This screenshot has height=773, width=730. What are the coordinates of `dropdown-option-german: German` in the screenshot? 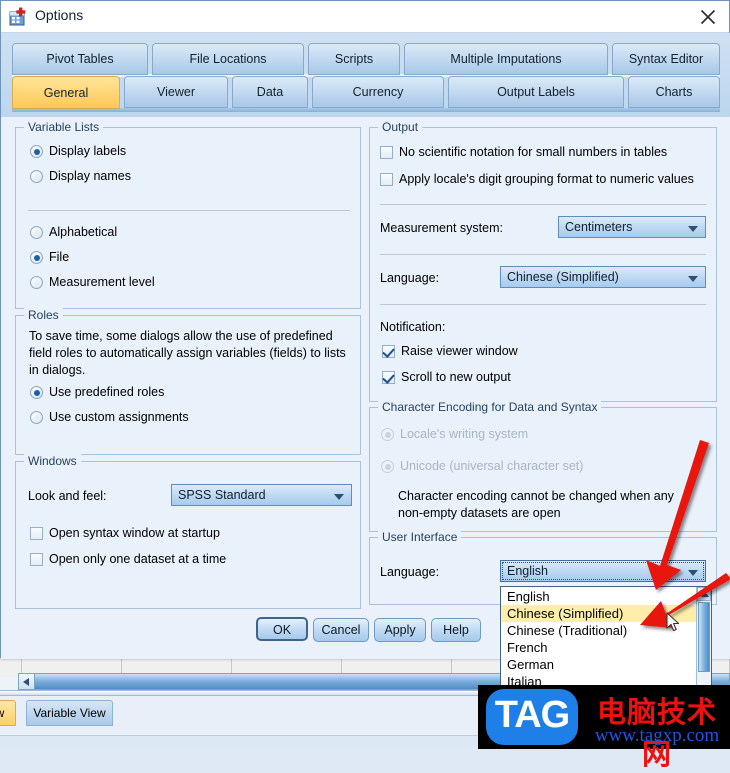 It's located at (599, 664).